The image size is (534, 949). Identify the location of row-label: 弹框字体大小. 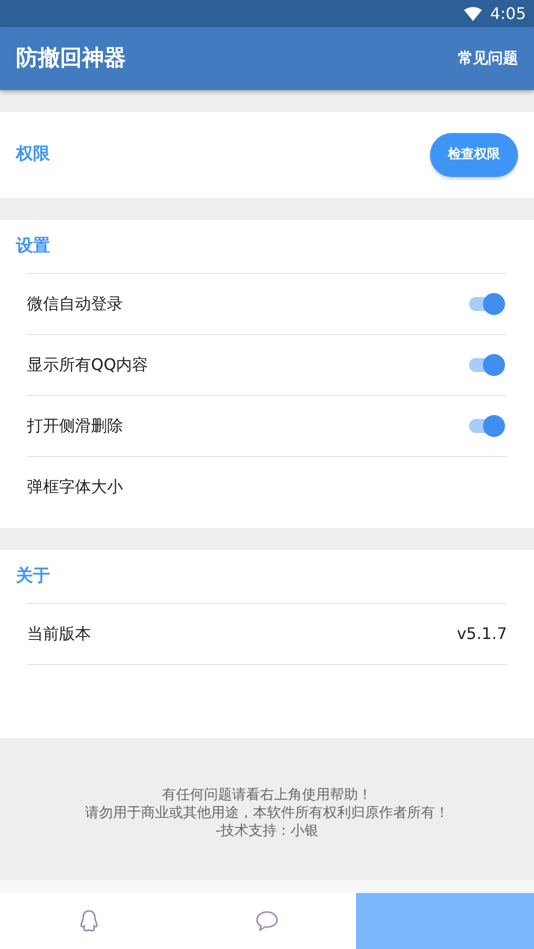
(75, 487).